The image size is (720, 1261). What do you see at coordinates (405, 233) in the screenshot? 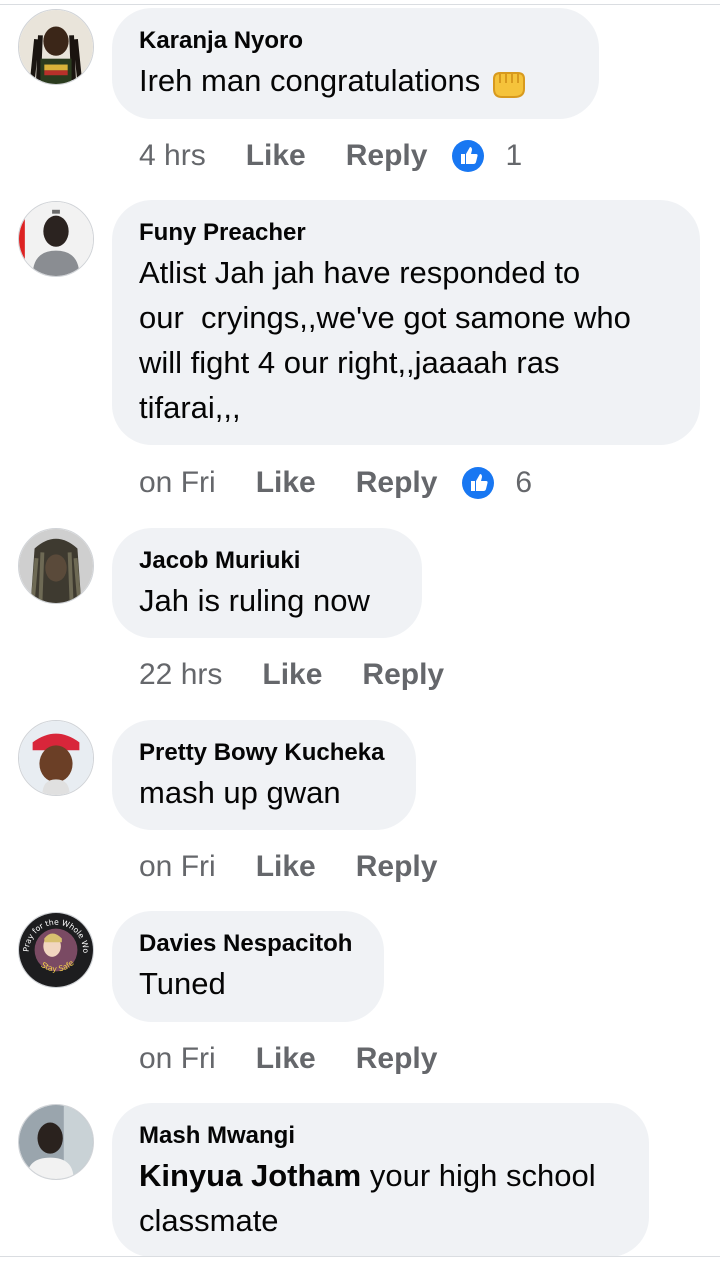
I see `comment-author: Funy Preacher` at bounding box center [405, 233].